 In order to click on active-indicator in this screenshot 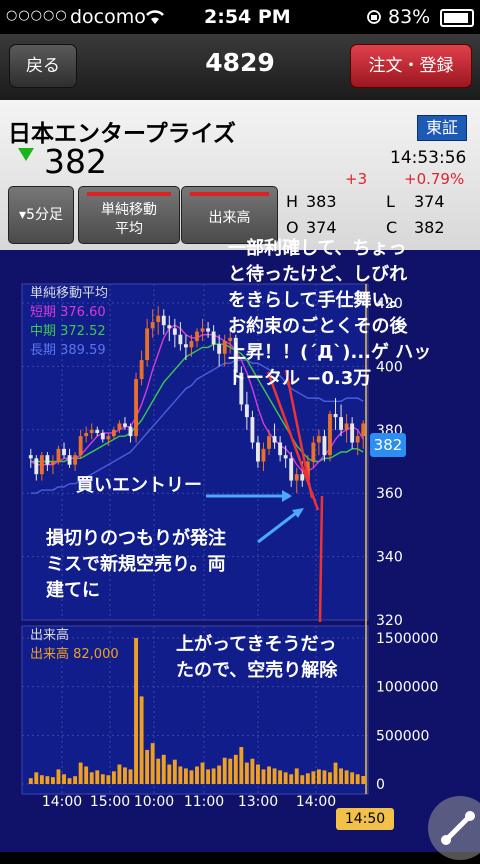, I will do `click(229, 194)`.